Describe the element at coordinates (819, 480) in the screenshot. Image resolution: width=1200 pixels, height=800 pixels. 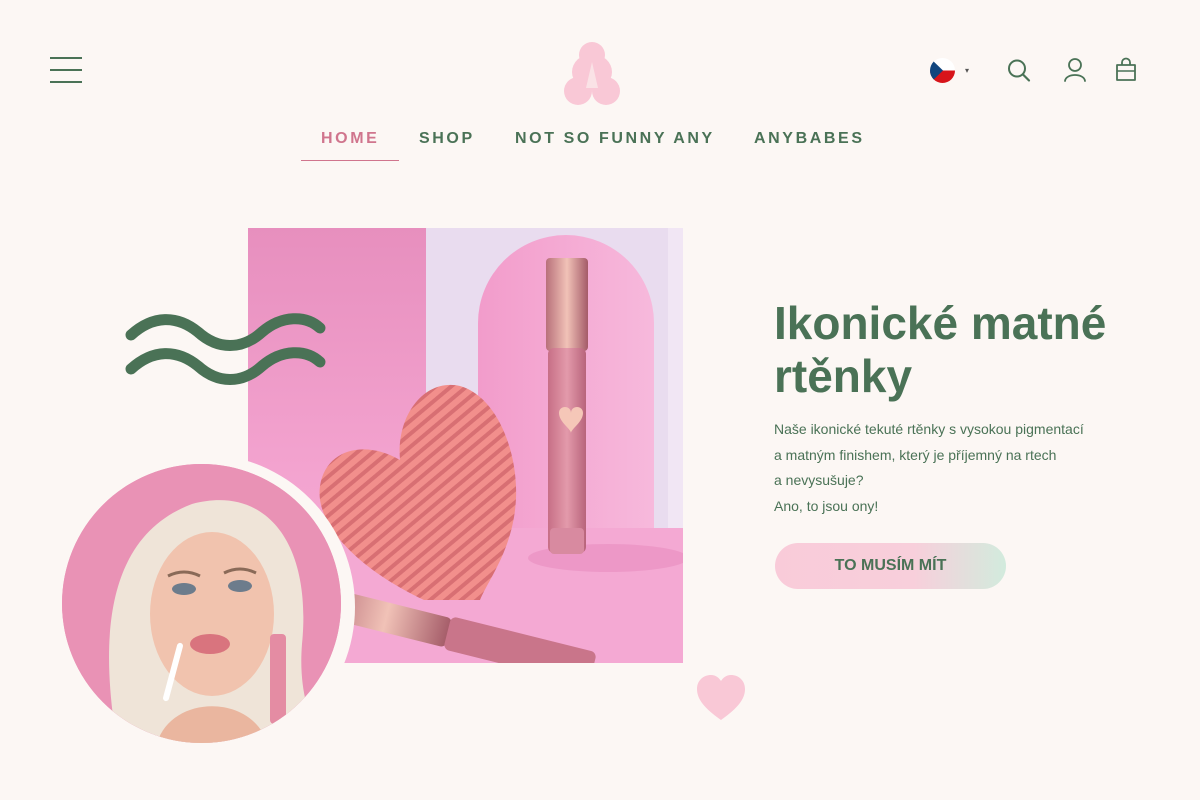
I see `hero-description-line: a nevysušuje?` at that location.